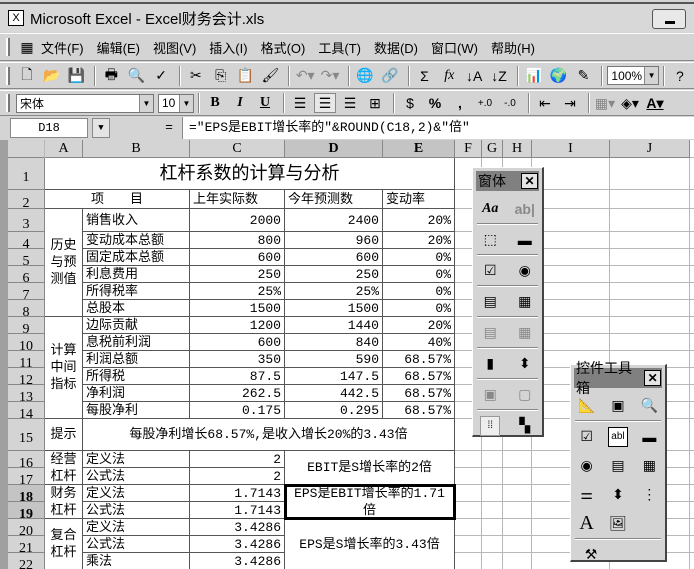  Describe the element at coordinates (269, 435) in the screenshot. I see `cell-B15: 每股净利增长68.57%,是收入增长20%的3.43倍` at that location.